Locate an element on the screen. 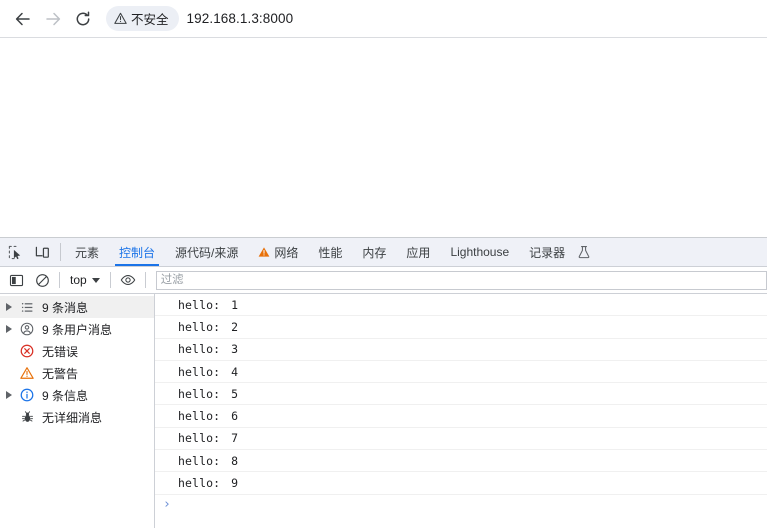  list-icon is located at coordinates (27, 307).